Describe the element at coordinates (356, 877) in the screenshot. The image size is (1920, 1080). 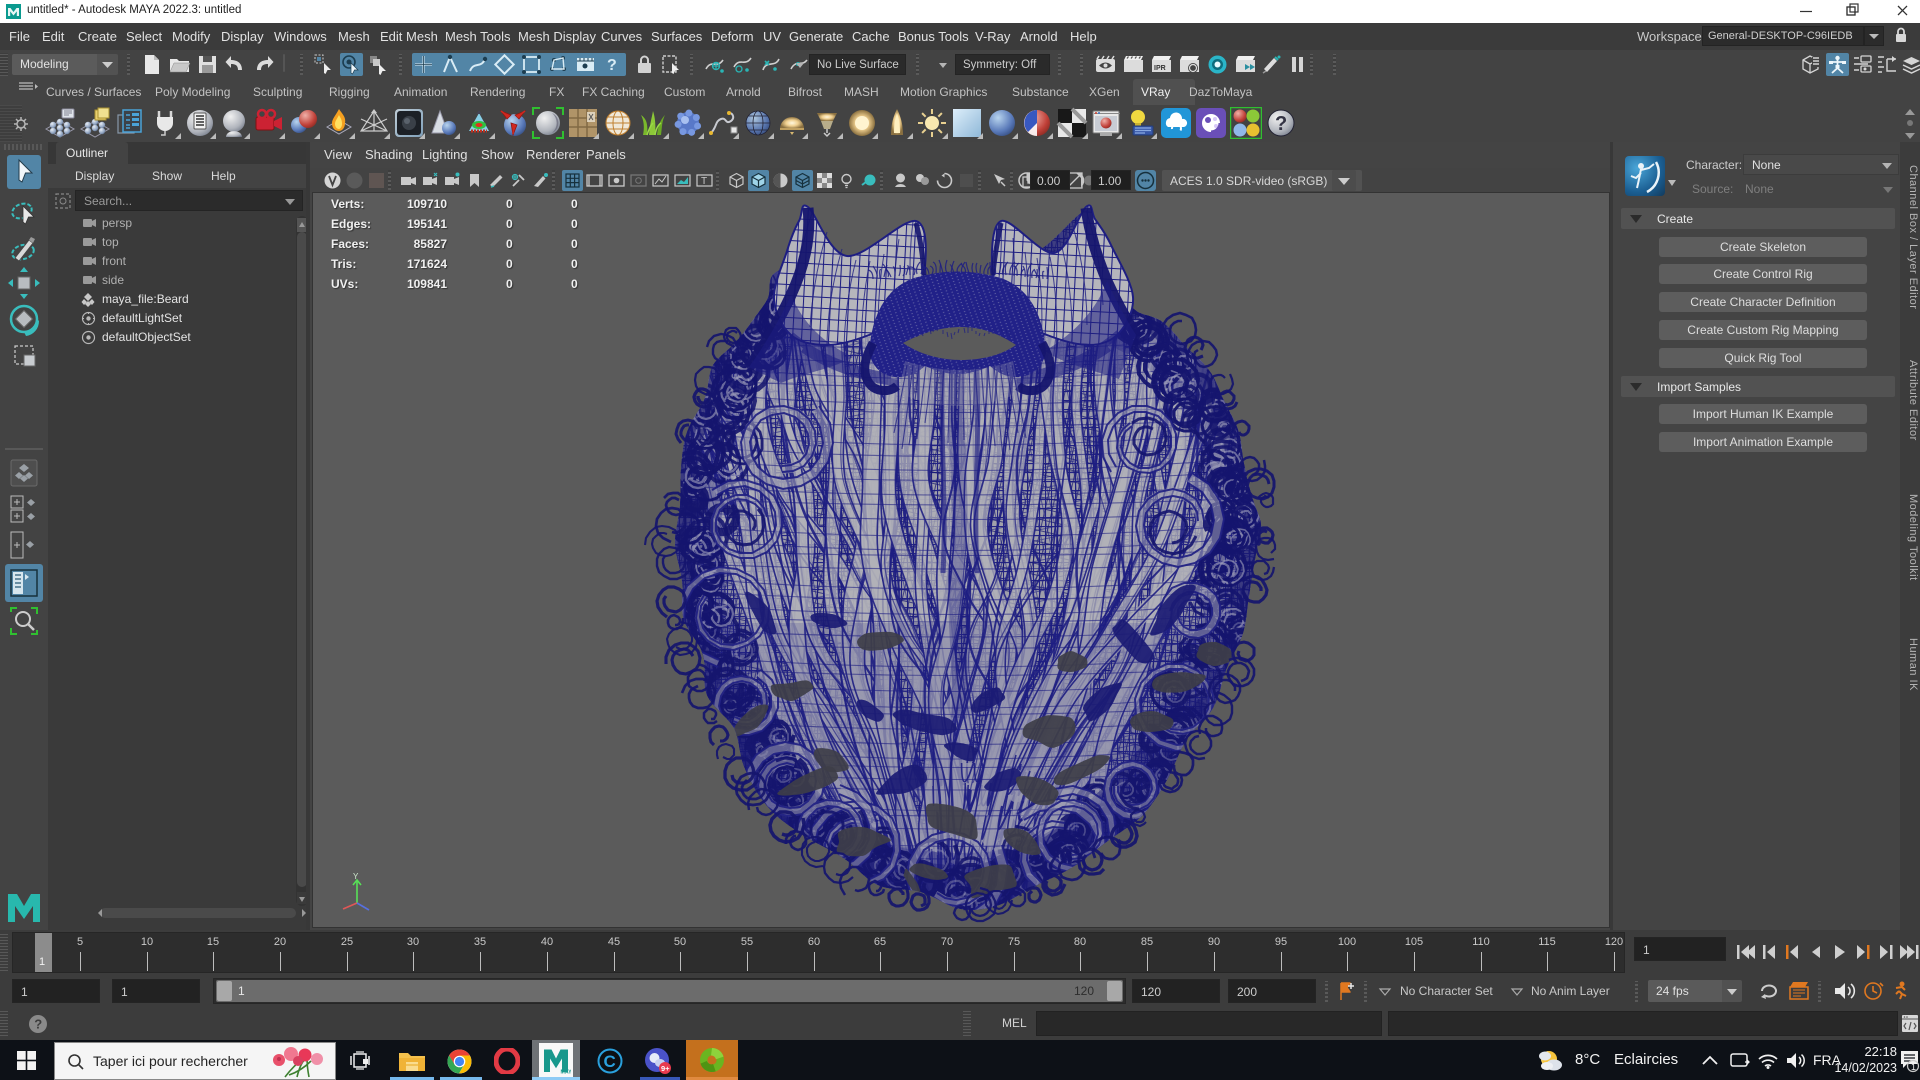
I see `svg-text: Y` at that location.